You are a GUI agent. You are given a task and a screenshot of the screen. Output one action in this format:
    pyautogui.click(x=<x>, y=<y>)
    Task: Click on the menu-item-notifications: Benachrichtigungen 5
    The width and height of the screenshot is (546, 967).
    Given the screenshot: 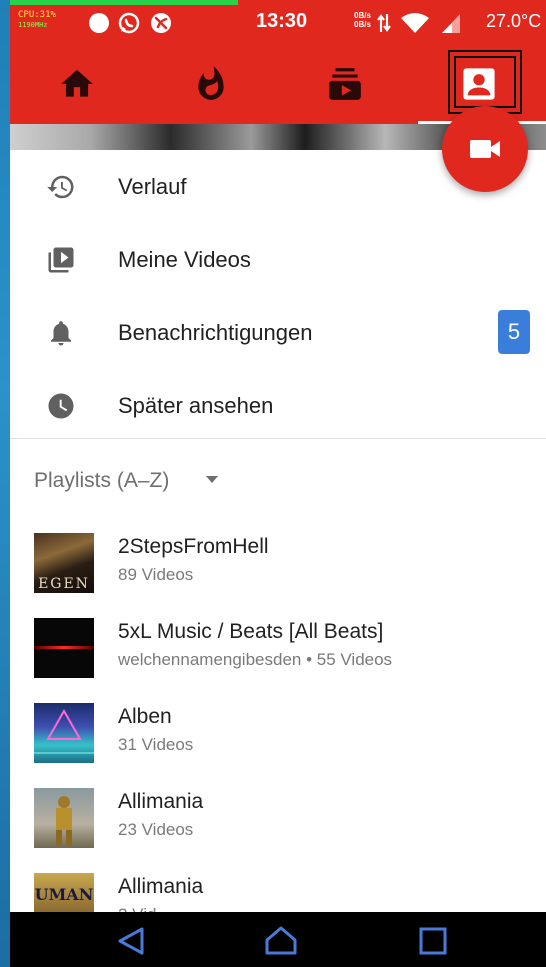 What is the action you would take?
    pyautogui.click(x=278, y=332)
    